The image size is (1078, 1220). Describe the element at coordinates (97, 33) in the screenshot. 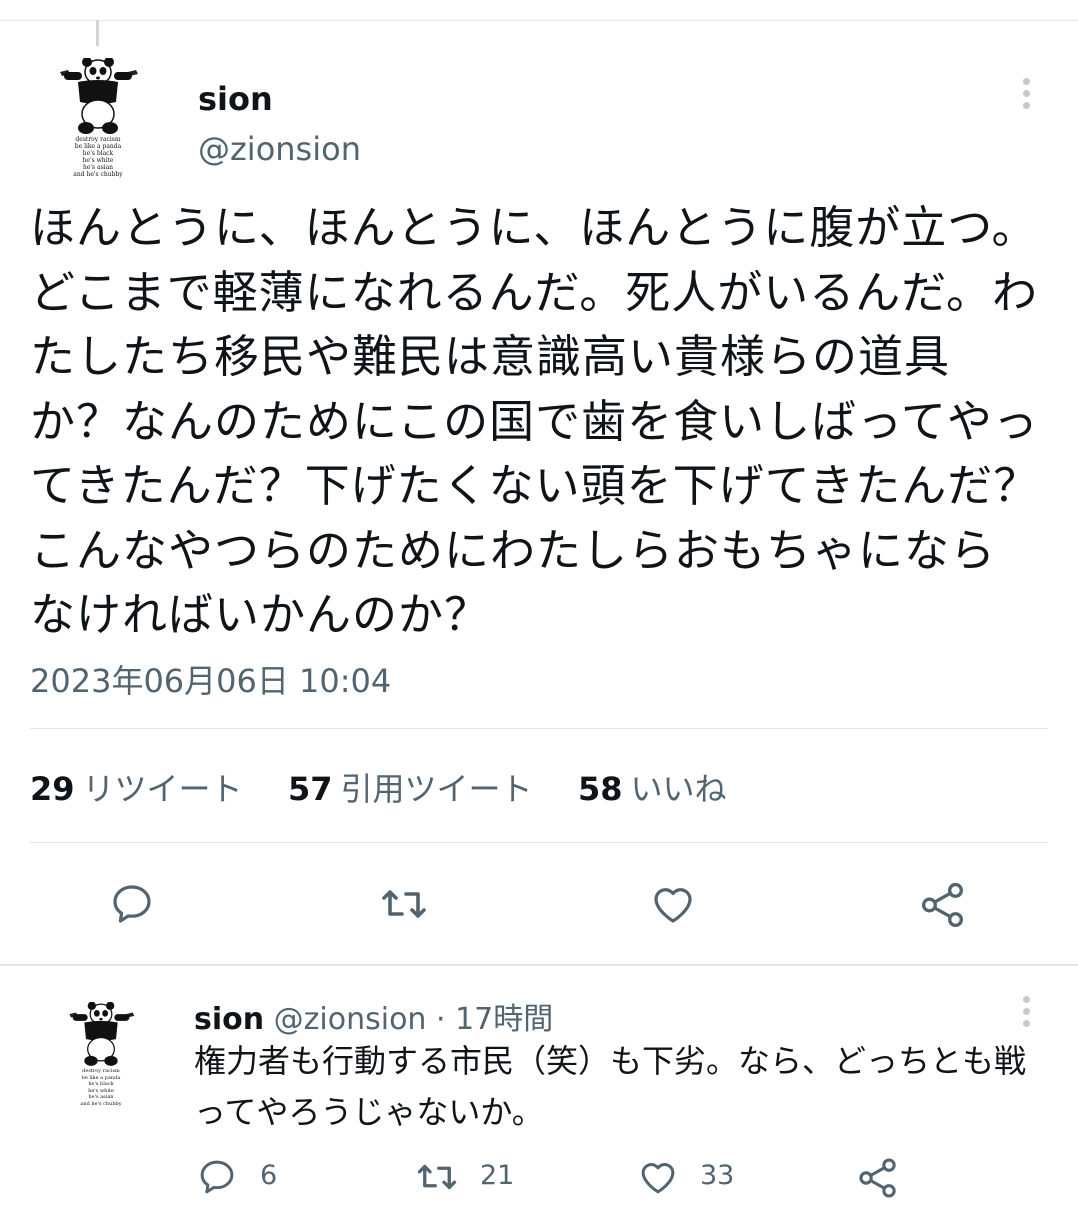

I see `thread-connector` at that location.